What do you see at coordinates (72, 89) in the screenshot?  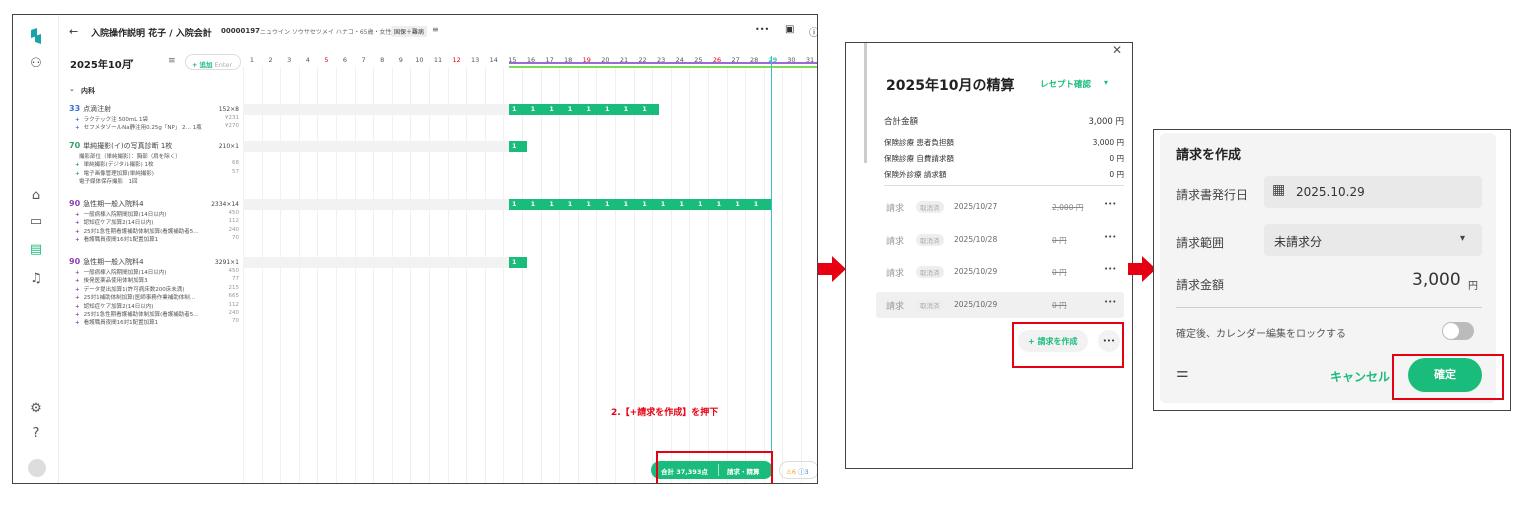 I see `dept-chevron-icon: ⌄` at bounding box center [72, 89].